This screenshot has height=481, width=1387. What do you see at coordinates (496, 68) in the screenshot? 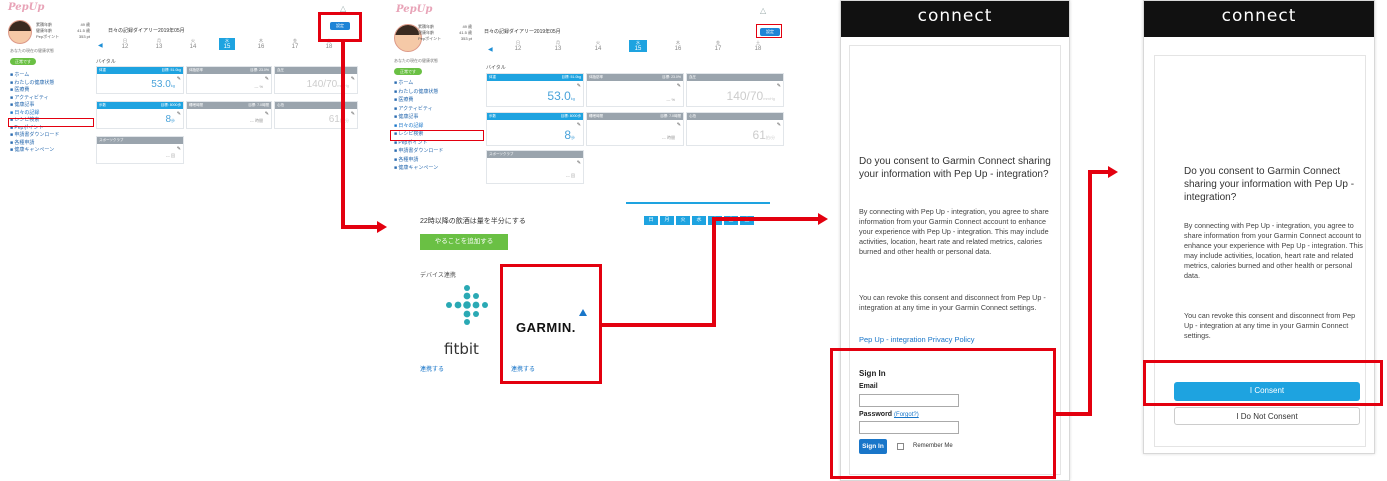
I see `vitals-label: バイタル` at bounding box center [496, 68].